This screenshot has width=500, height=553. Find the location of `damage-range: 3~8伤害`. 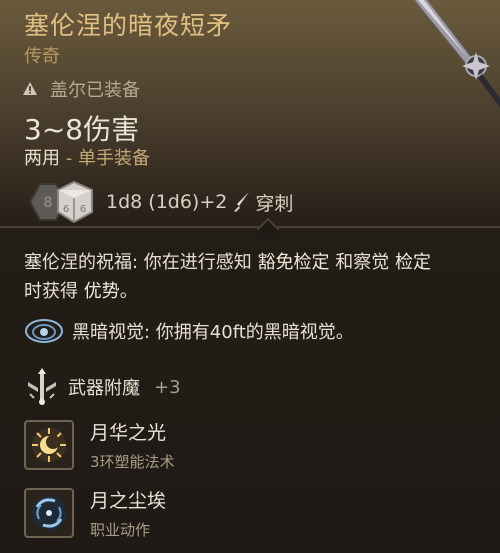

damage-range: 3~8伤害 is located at coordinates (82, 129).